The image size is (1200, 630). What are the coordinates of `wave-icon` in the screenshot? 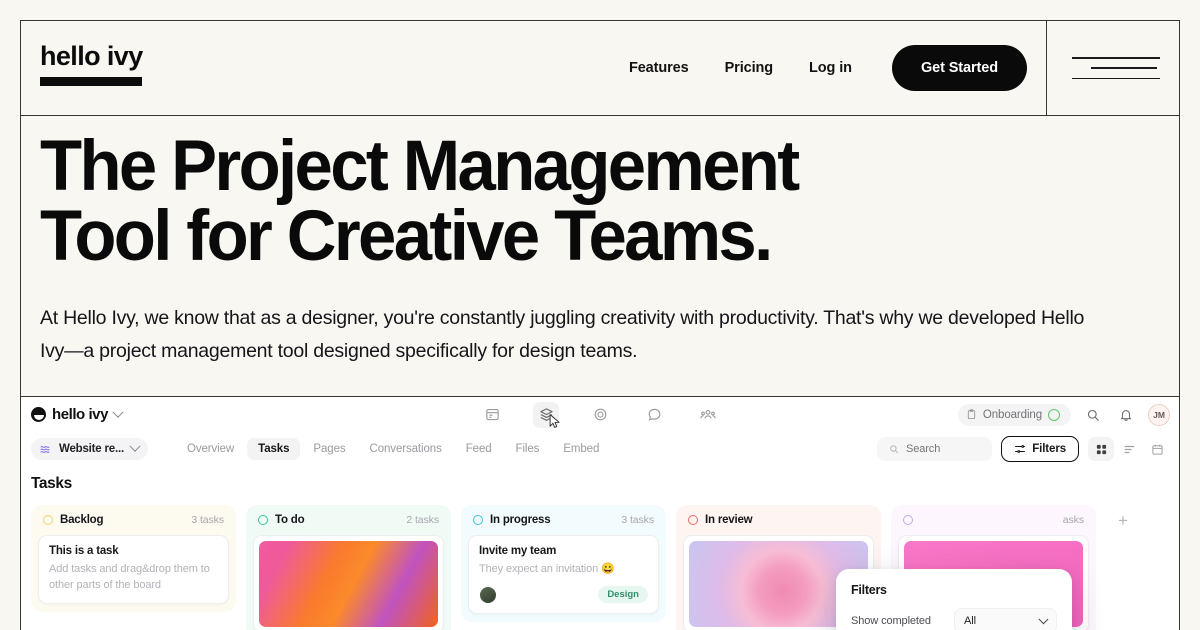 It's located at (45, 449).